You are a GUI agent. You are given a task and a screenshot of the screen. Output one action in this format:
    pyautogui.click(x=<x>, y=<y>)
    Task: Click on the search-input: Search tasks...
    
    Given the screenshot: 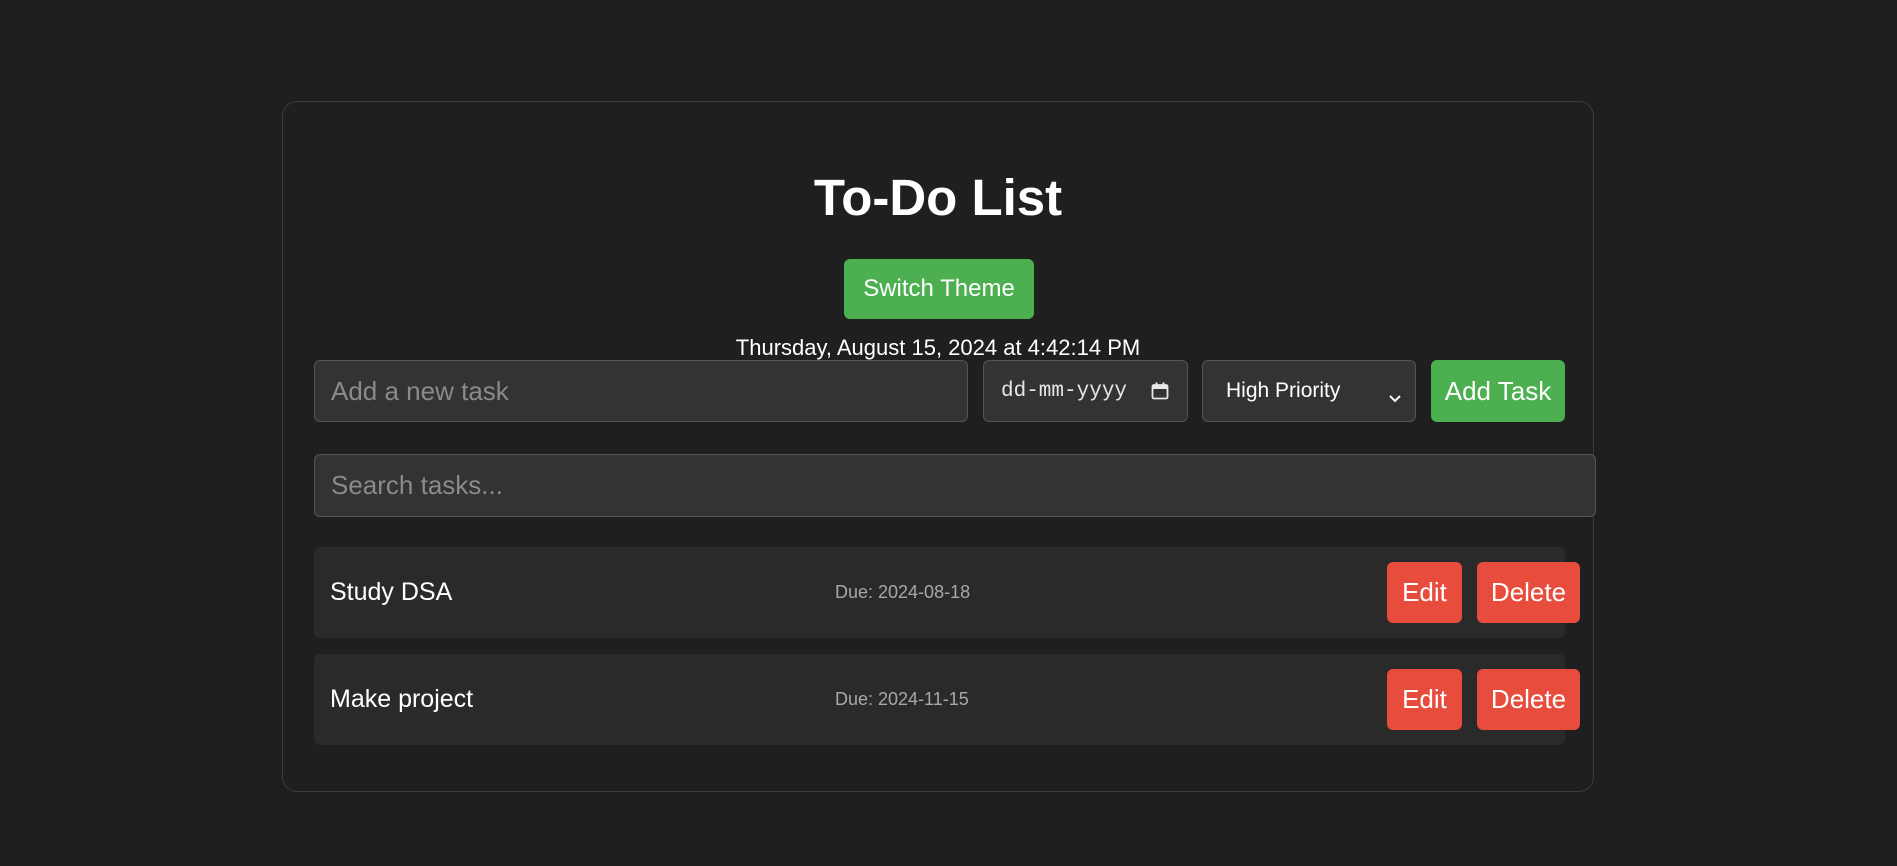 What is the action you would take?
    pyautogui.click(x=955, y=485)
    